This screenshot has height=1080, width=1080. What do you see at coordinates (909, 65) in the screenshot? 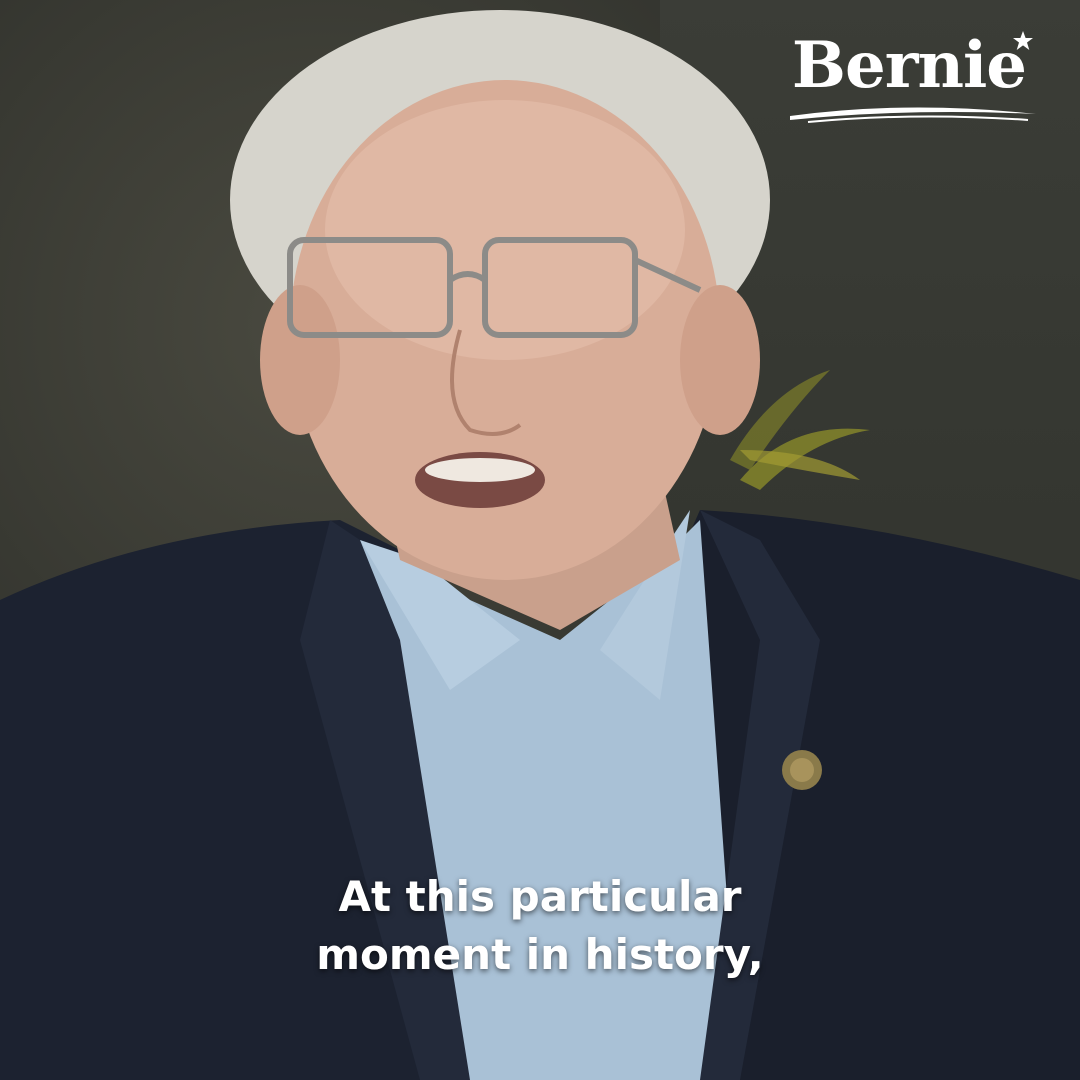
I see `logo-text: Bernie` at bounding box center [909, 65].